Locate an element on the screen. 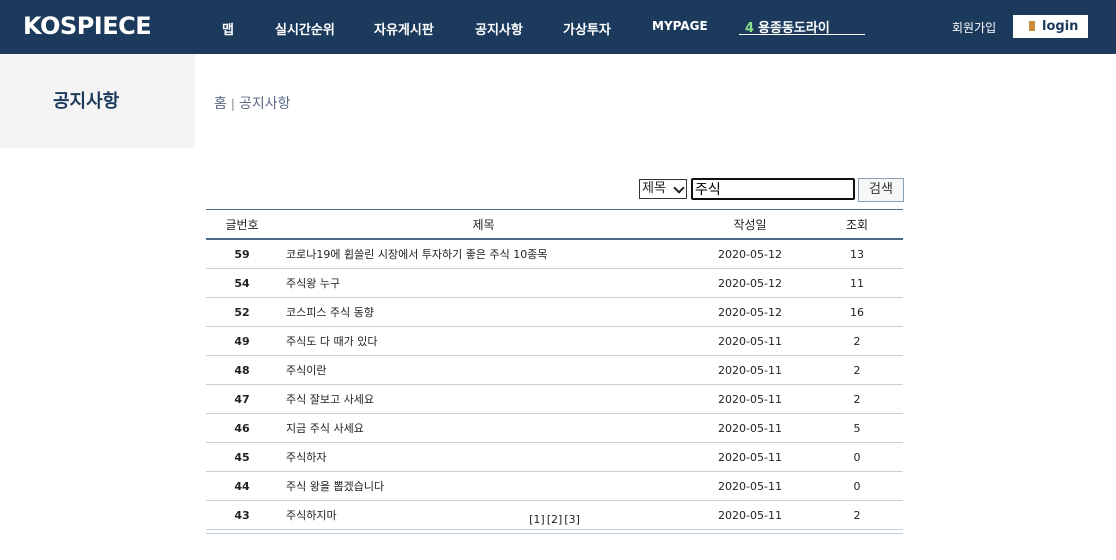 This screenshot has width=1116, height=560. nav-item-free-board: 자유게시판 is located at coordinates (404, 28).